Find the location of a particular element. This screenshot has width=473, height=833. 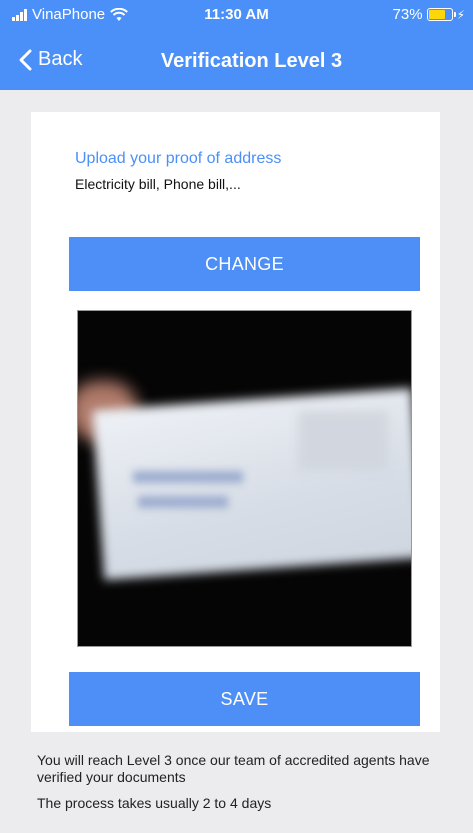

upload-title: Upload your proof of address is located at coordinates (178, 158).